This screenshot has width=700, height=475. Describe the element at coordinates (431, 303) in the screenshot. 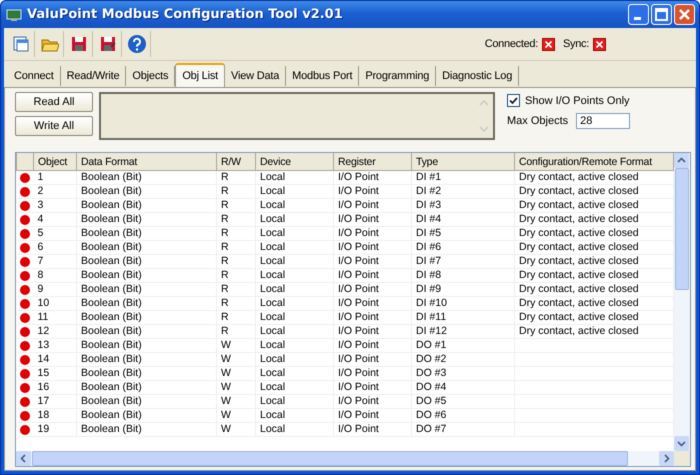

I see `table-cell: DI #10` at that location.